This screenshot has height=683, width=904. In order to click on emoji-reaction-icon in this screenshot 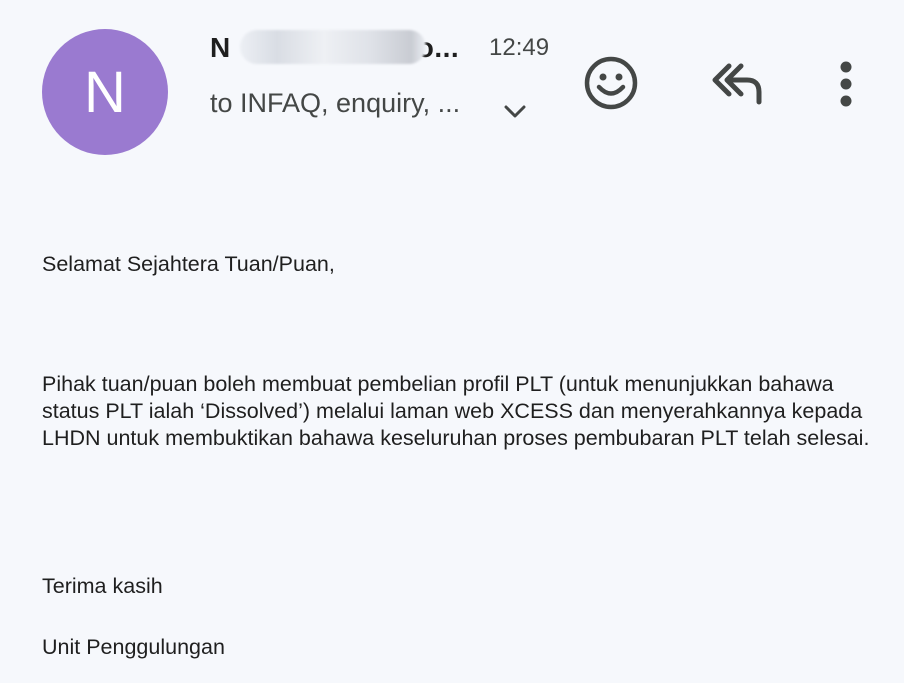, I will do `click(611, 83)`.